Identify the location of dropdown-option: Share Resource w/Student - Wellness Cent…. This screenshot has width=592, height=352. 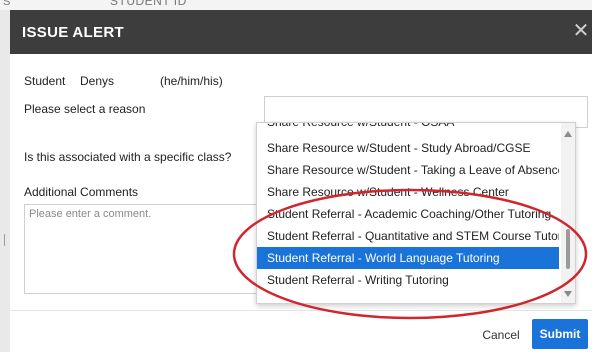
(408, 192).